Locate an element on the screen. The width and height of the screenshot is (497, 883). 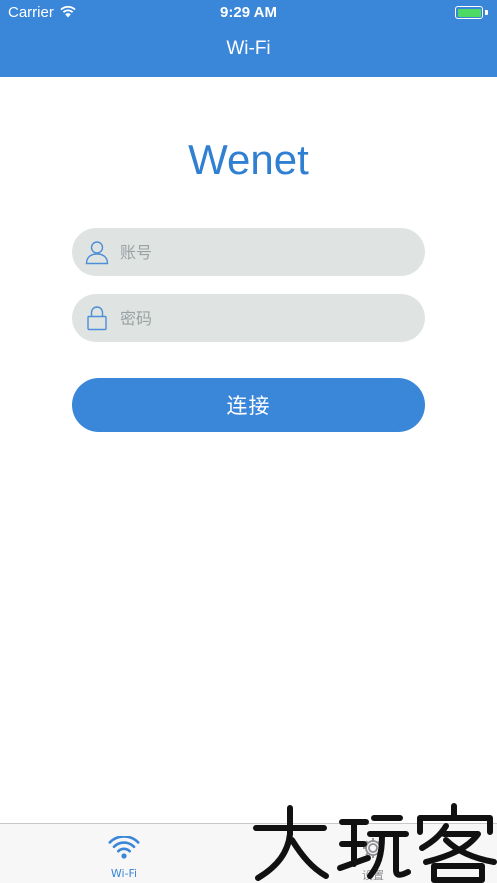
account-input is located at coordinates (265, 252).